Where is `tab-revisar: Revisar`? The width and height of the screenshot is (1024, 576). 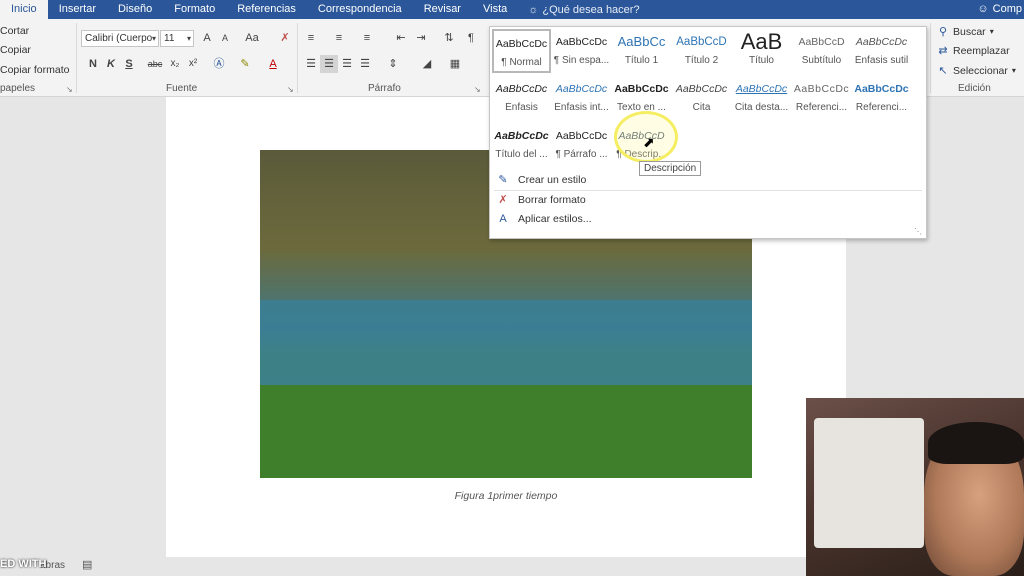 tab-revisar: Revisar is located at coordinates (442, 9).